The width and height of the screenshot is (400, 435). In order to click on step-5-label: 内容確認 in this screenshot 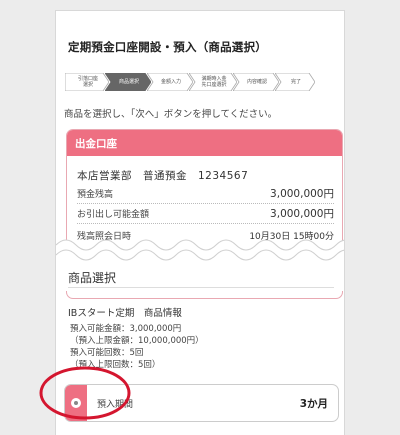, I will do `click(256, 82)`.